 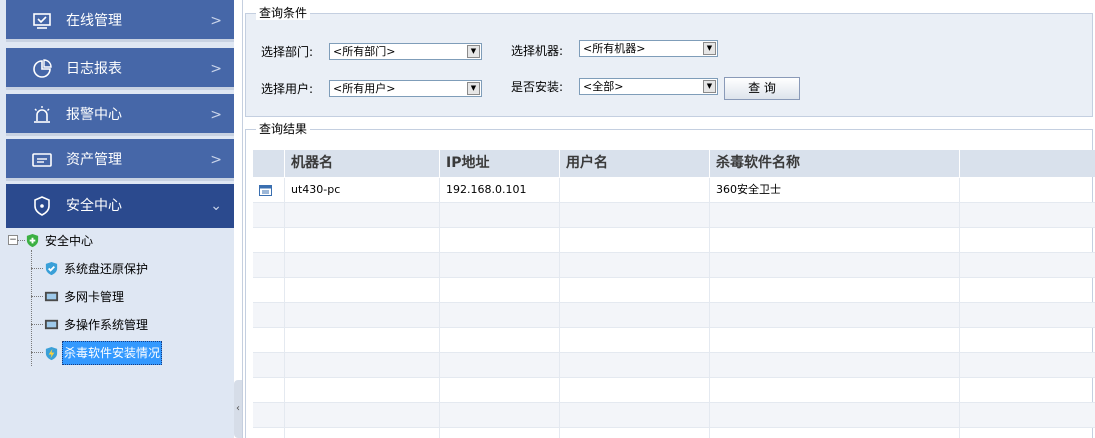 I want to click on cell-user, so click(x=634, y=190).